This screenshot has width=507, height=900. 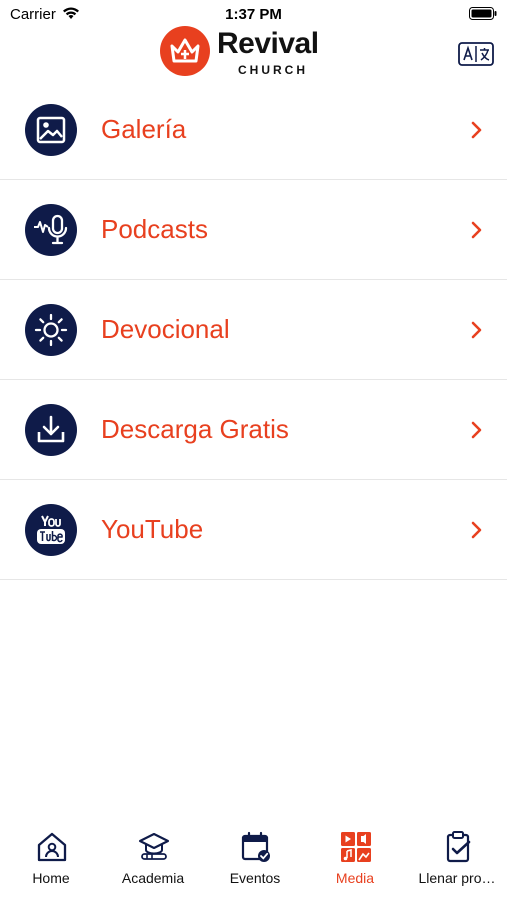 What do you see at coordinates (255, 846) in the screenshot?
I see `calendar-icon` at bounding box center [255, 846].